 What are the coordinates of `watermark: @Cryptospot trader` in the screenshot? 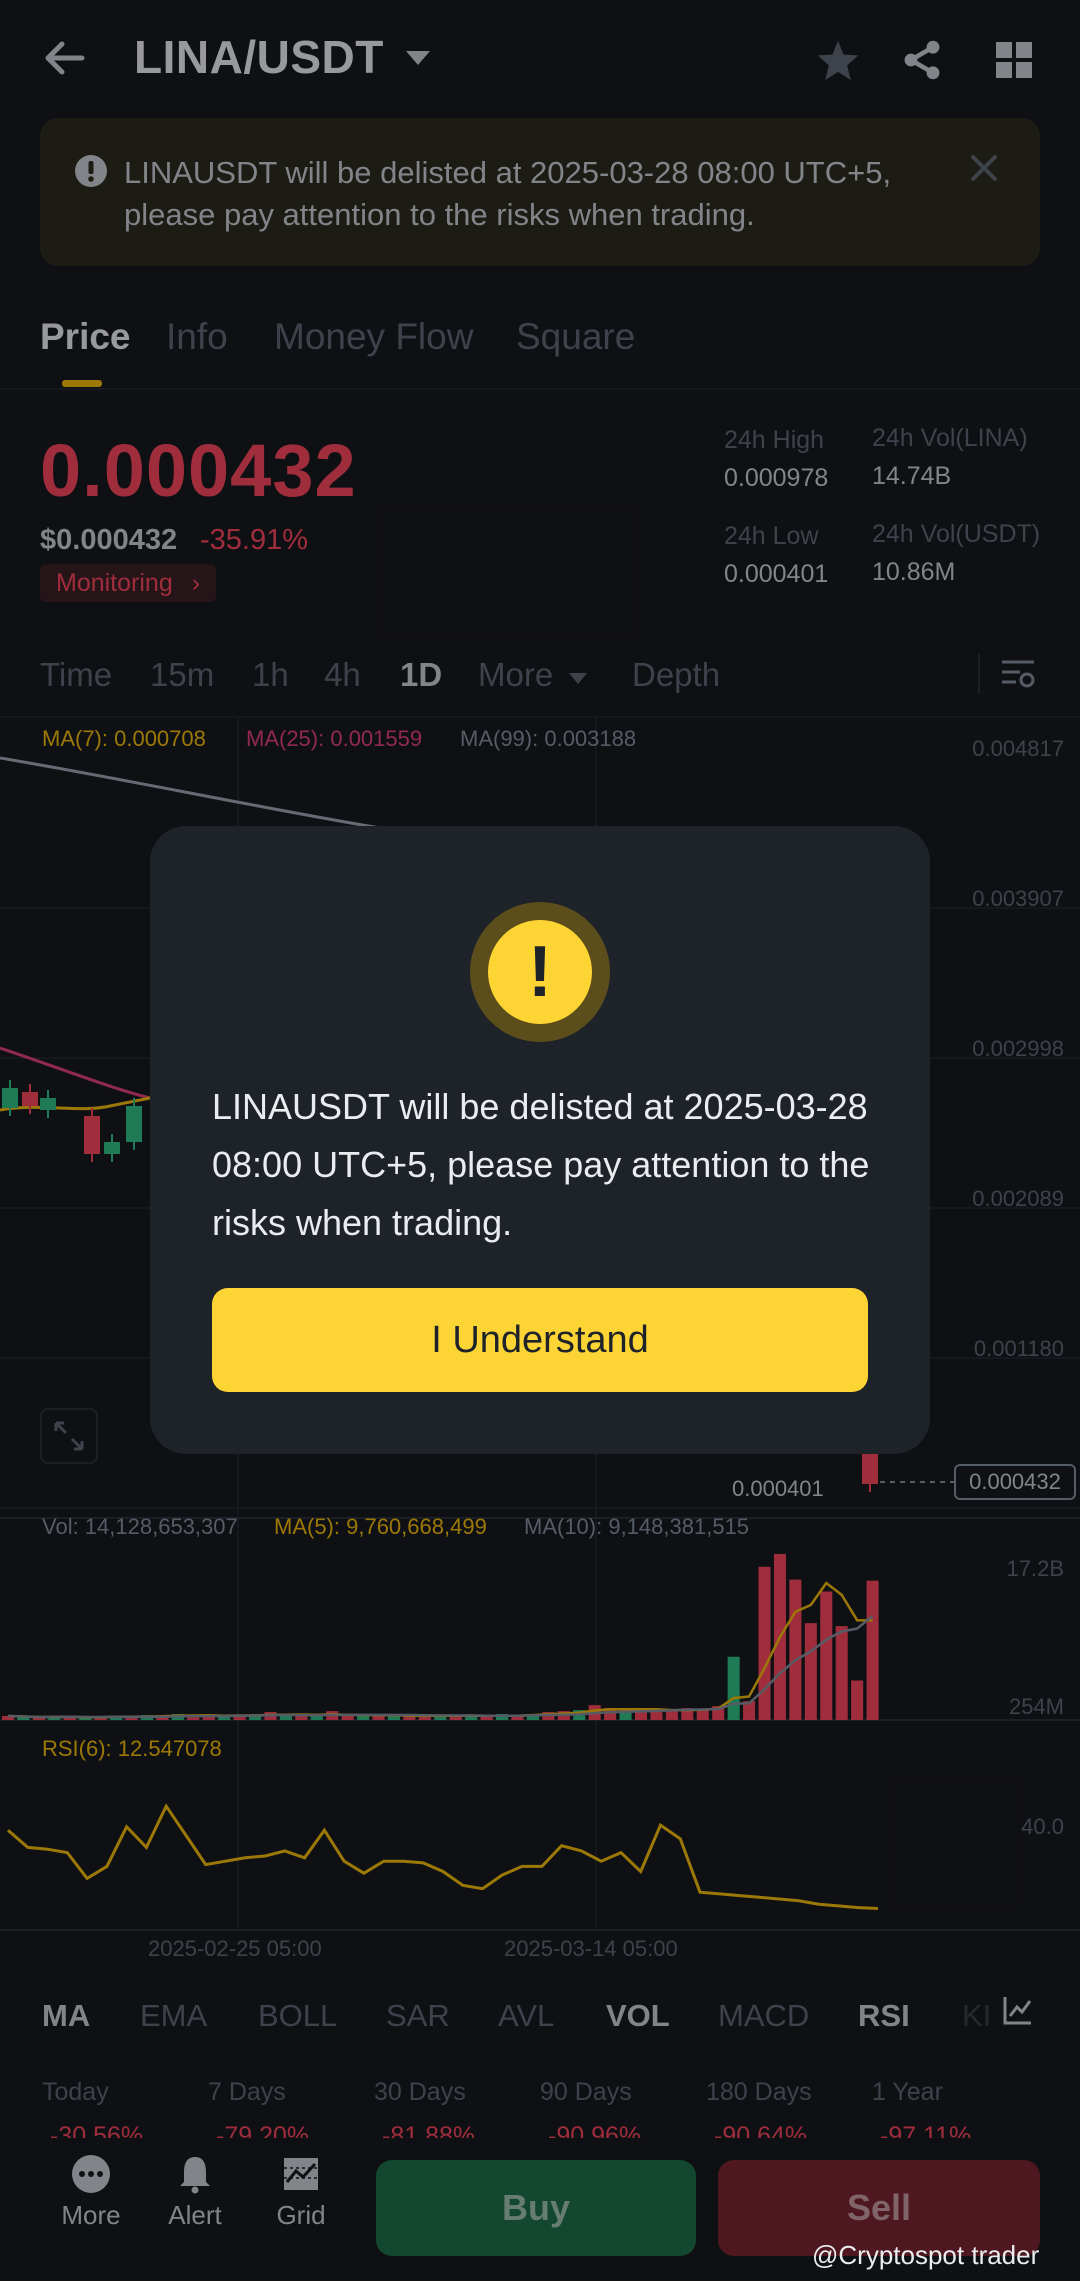 It's located at (926, 2255).